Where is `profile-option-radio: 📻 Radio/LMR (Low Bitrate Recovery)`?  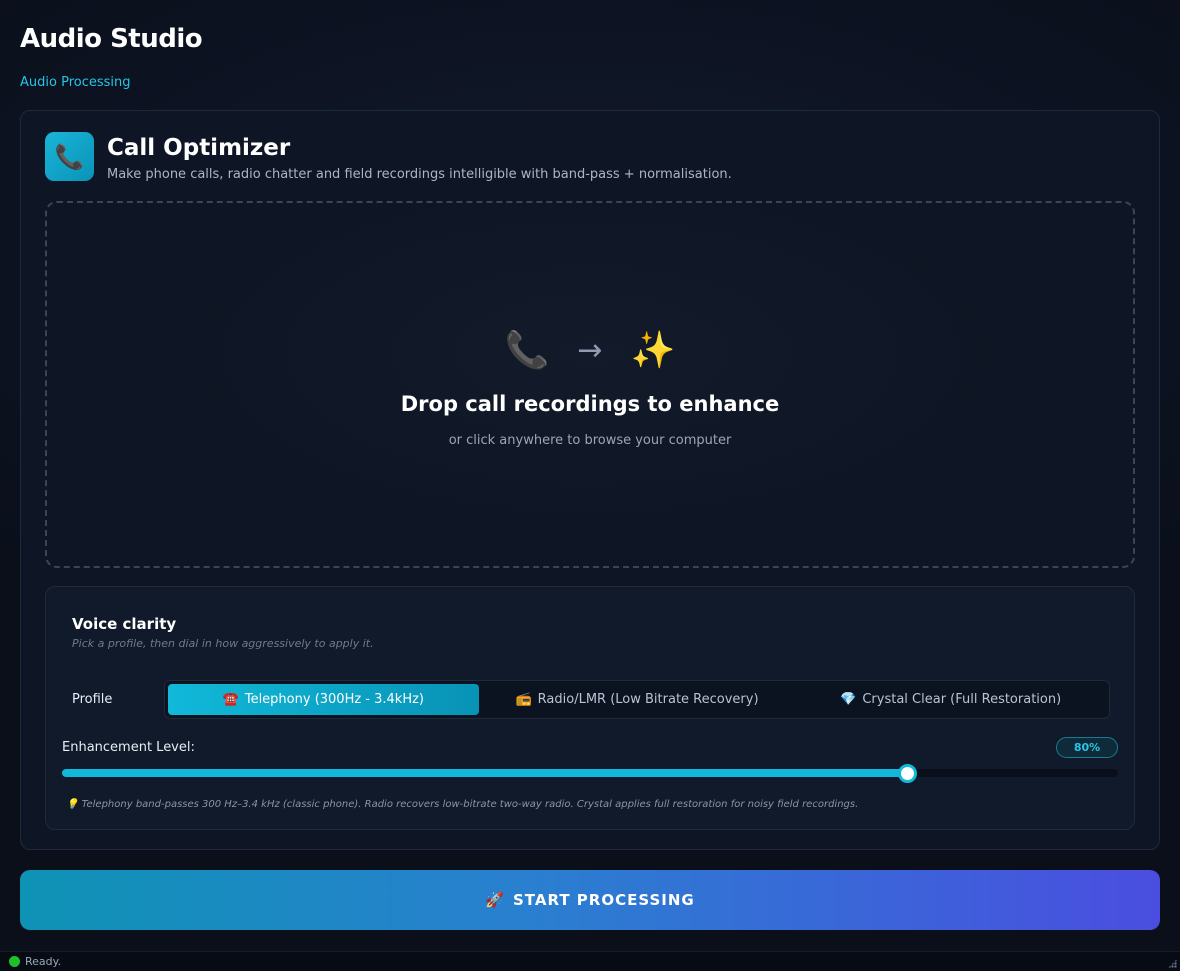 profile-option-radio: 📻 Radio/LMR (Low Bitrate Recovery) is located at coordinates (637, 699).